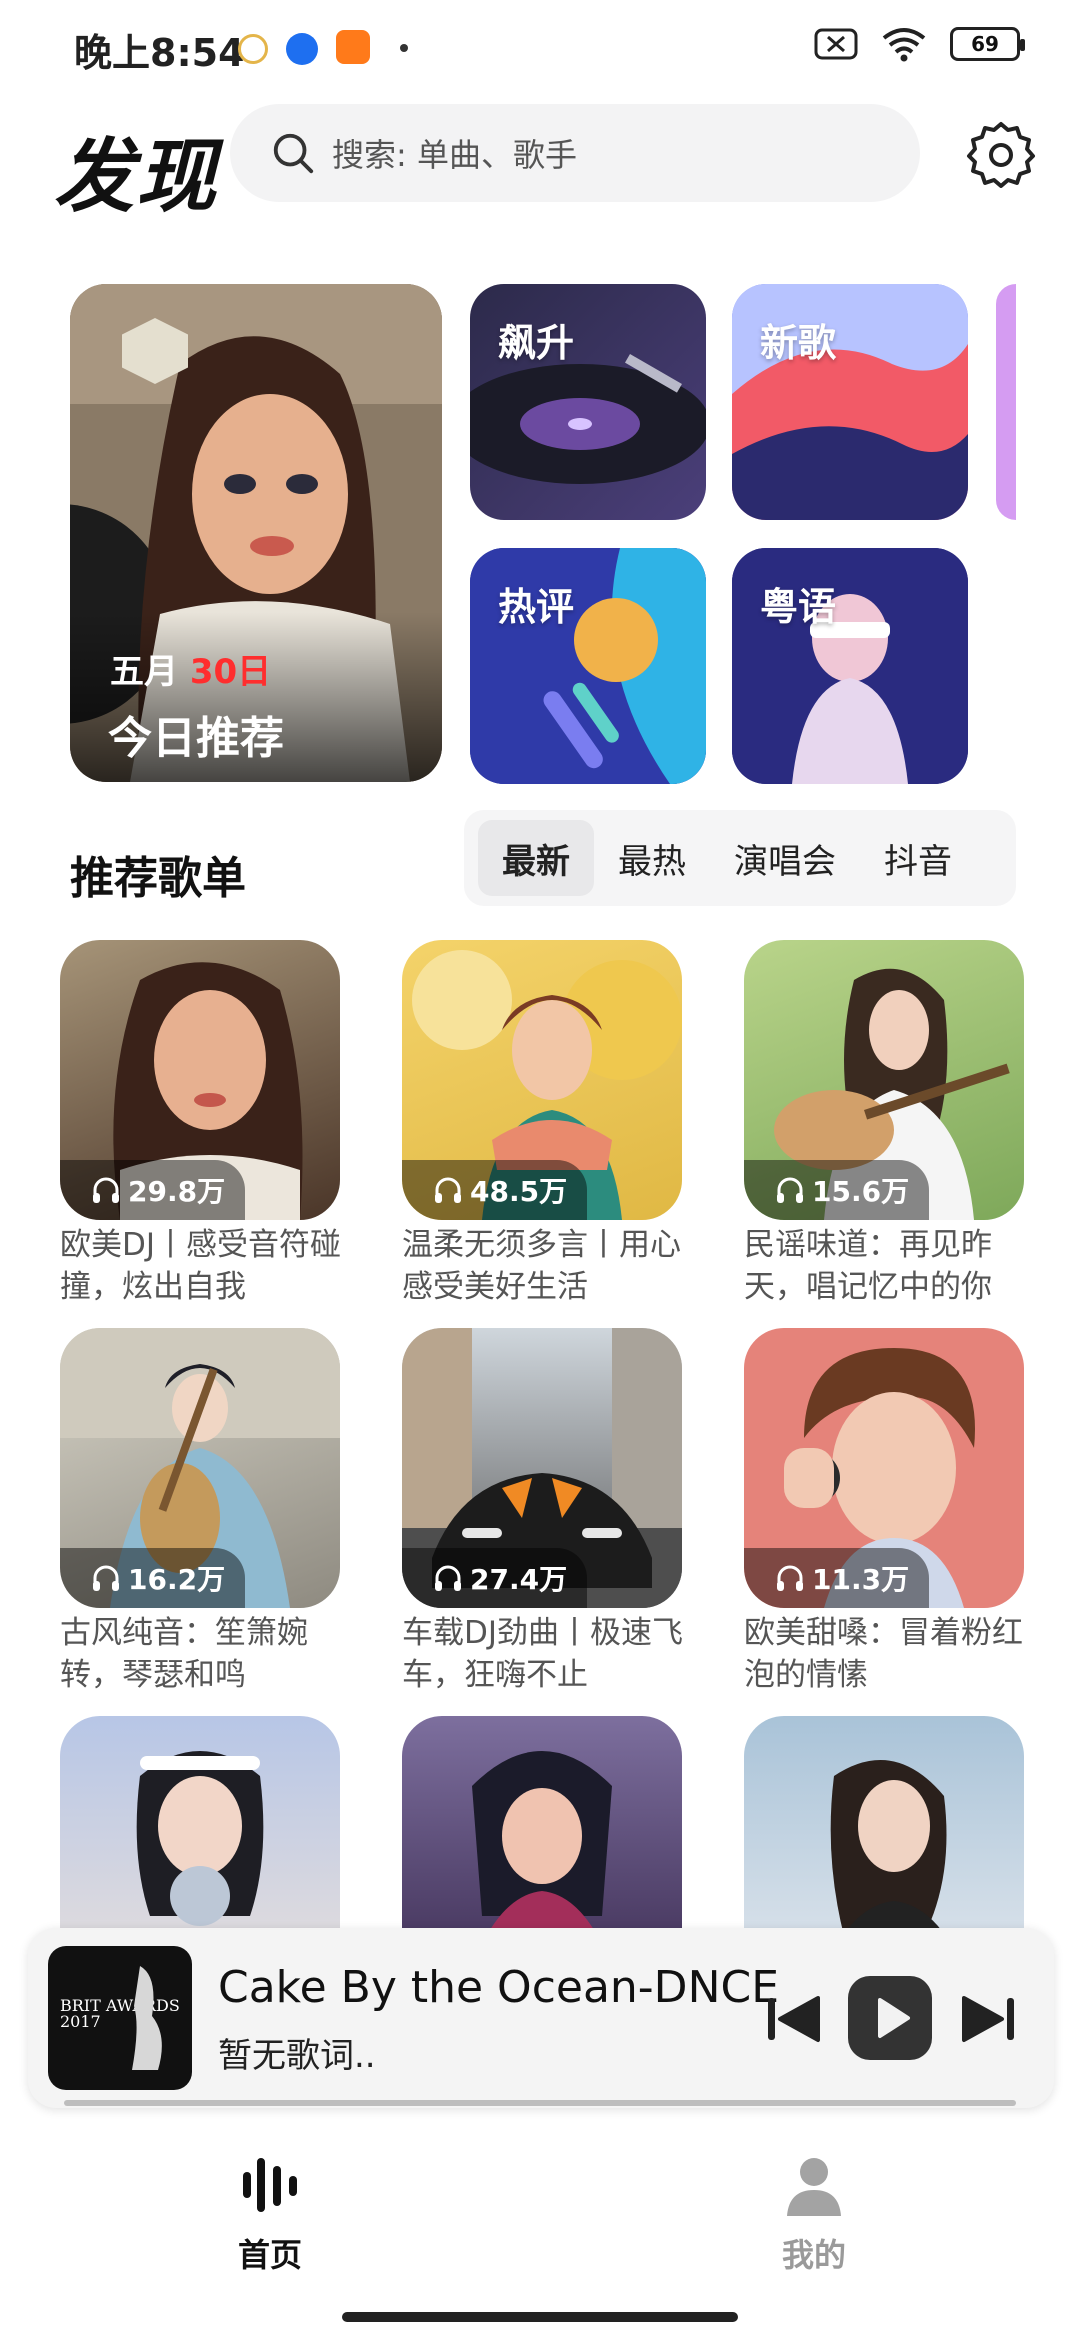 Image resolution: width=1080 pixels, height=2340 pixels. I want to click on person-icon, so click(814, 2187).